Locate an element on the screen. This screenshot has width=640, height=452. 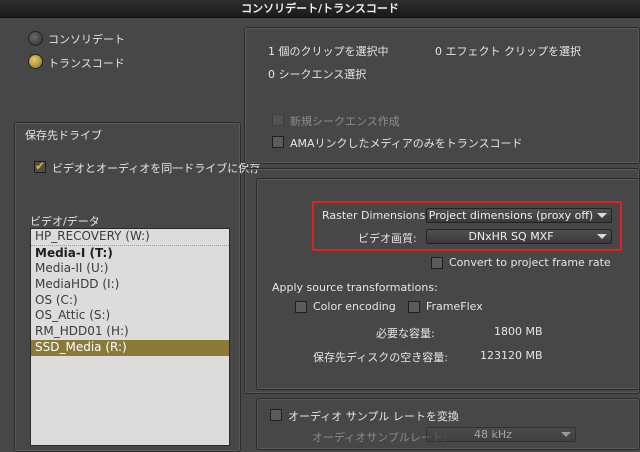
consolidate-radio is located at coordinates (35, 38).